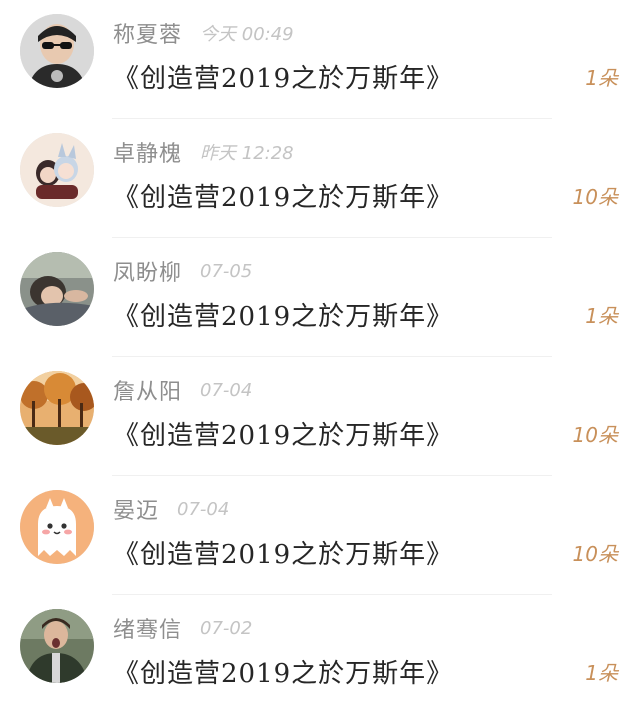 The image size is (640, 714). Describe the element at coordinates (147, 390) in the screenshot. I see `user-name: 詹从阳` at that location.